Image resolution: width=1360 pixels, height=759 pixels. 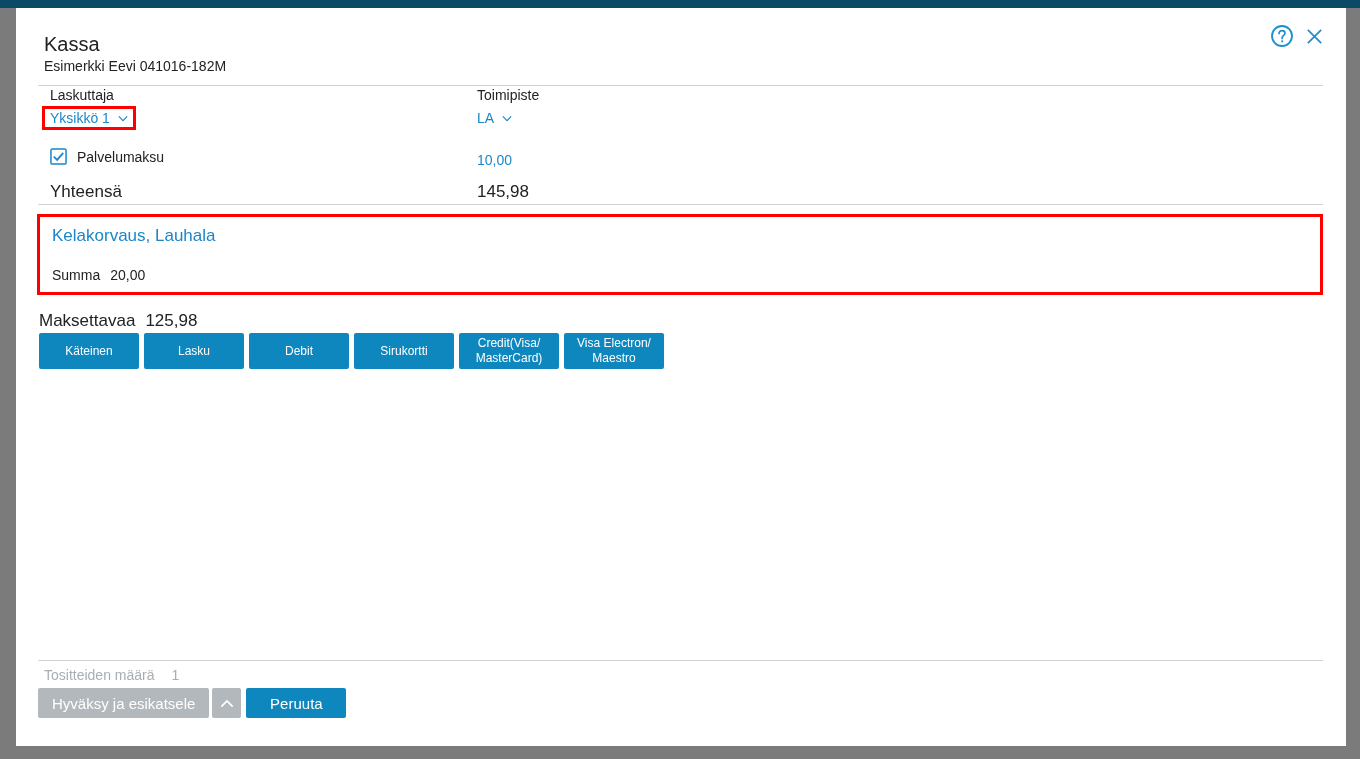 What do you see at coordinates (128, 275) in the screenshot?
I see `sum-value: 20,00` at bounding box center [128, 275].